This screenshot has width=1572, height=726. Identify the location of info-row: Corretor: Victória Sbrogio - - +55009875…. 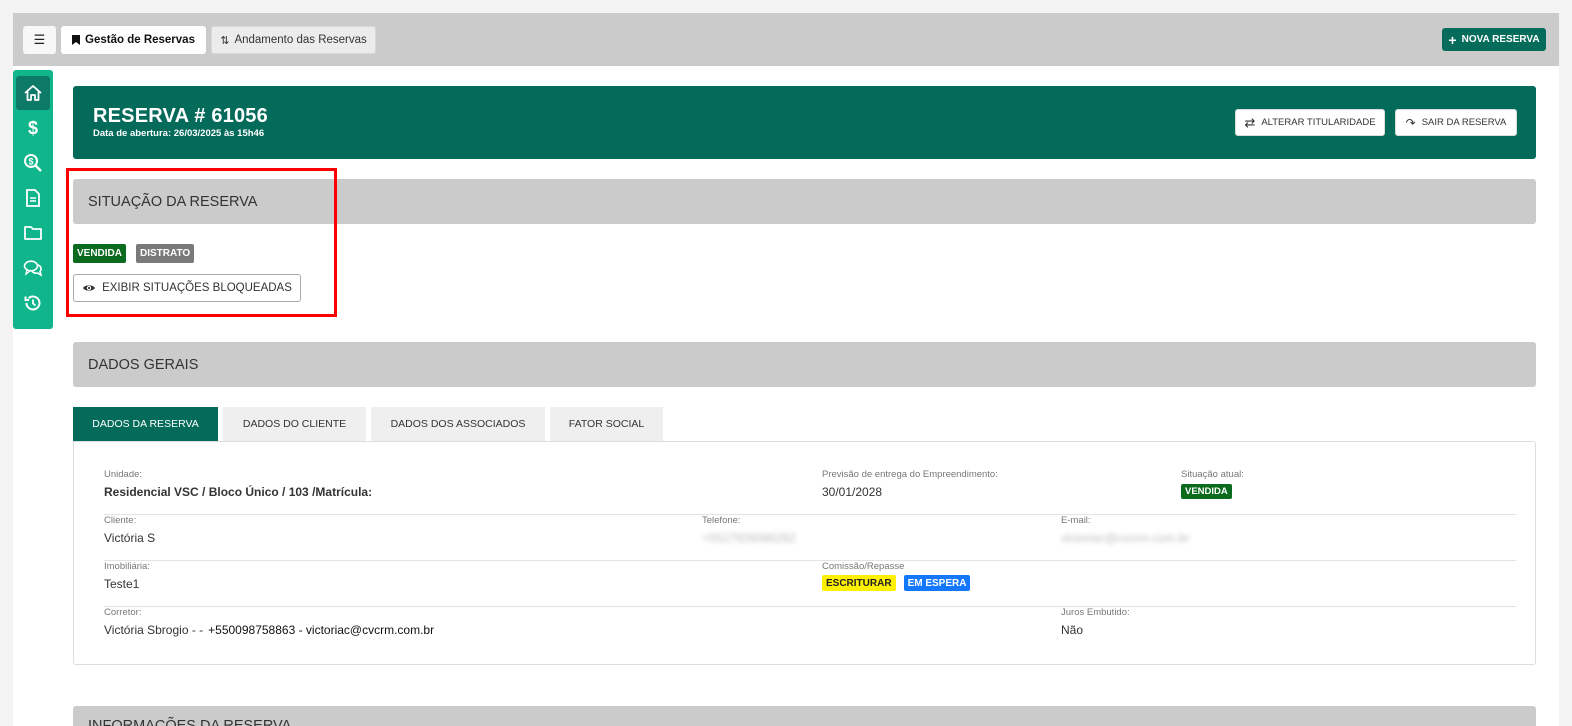
(810, 630).